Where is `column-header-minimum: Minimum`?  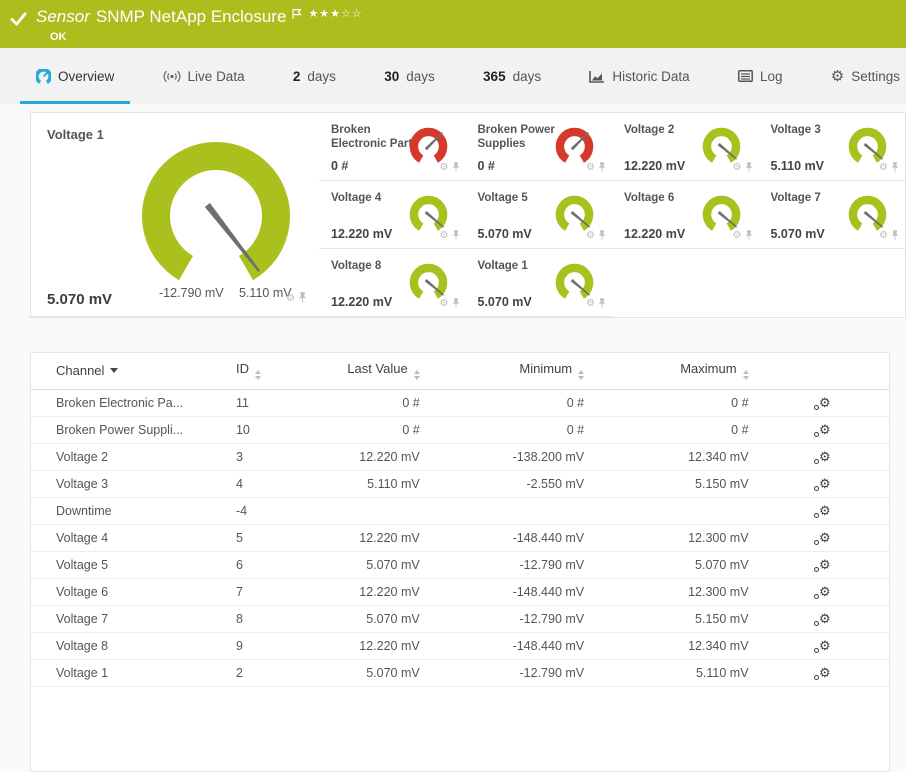 column-header-minimum: Minimum is located at coordinates (514, 371).